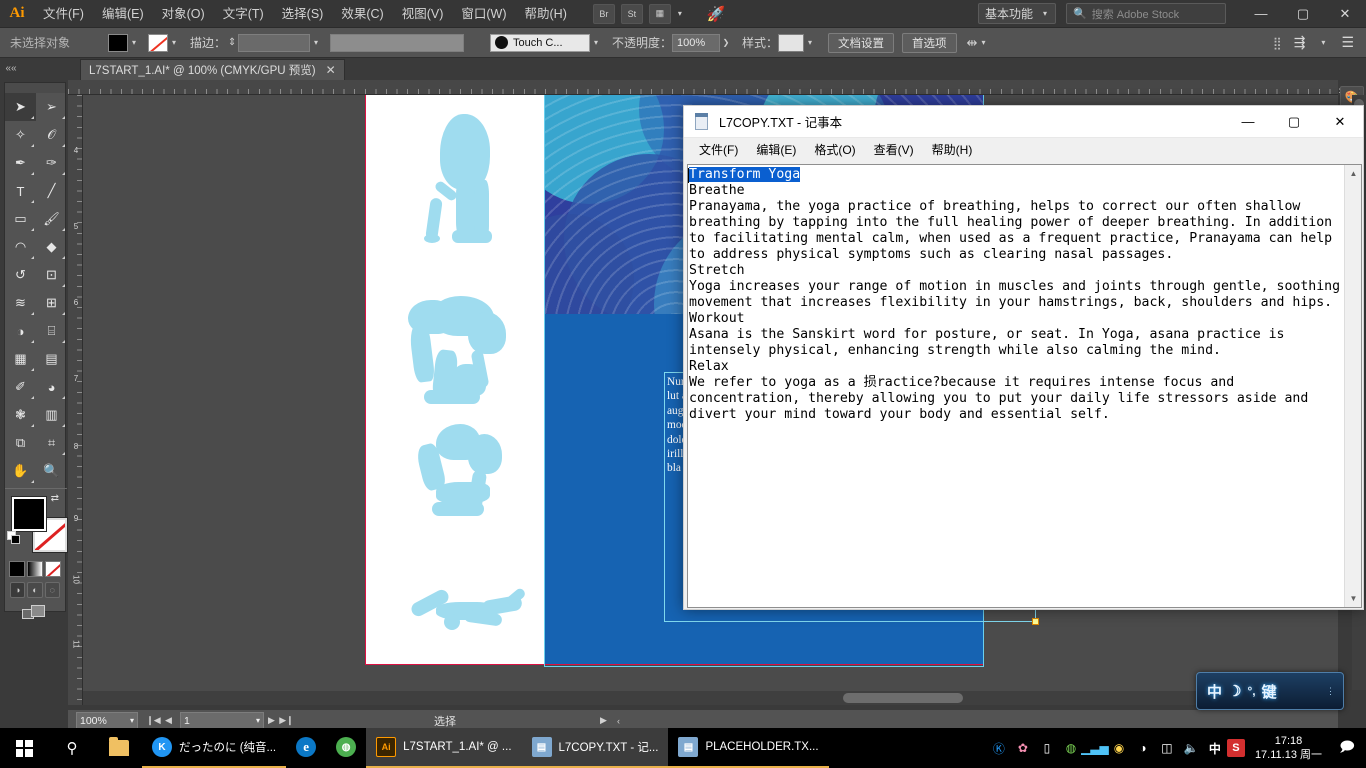  What do you see at coordinates (483, 14) in the screenshot?
I see `menu-window: 窗口(W)` at bounding box center [483, 14].